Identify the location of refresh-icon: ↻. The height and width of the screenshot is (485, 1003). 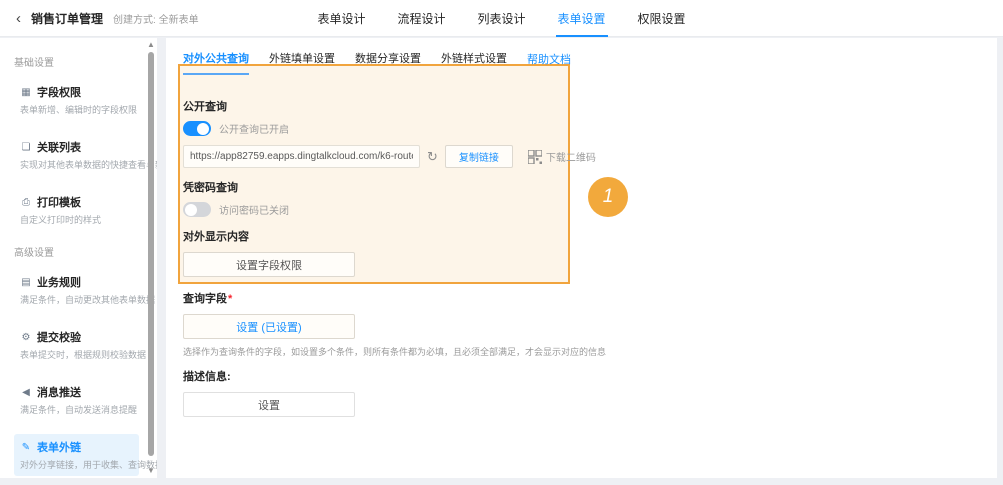
(432, 156).